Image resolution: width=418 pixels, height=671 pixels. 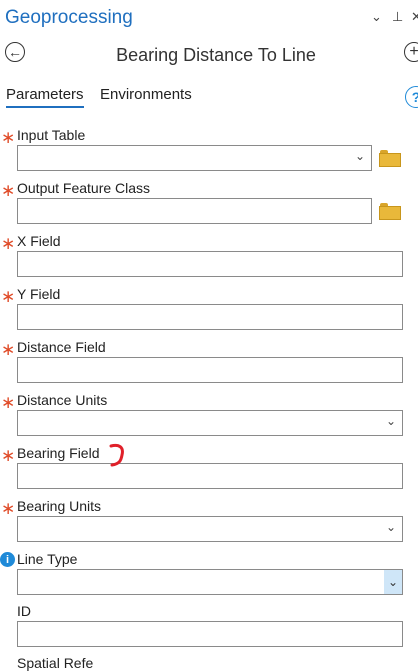 What do you see at coordinates (61, 347) in the screenshot?
I see `param-label: Distance Field` at bounding box center [61, 347].